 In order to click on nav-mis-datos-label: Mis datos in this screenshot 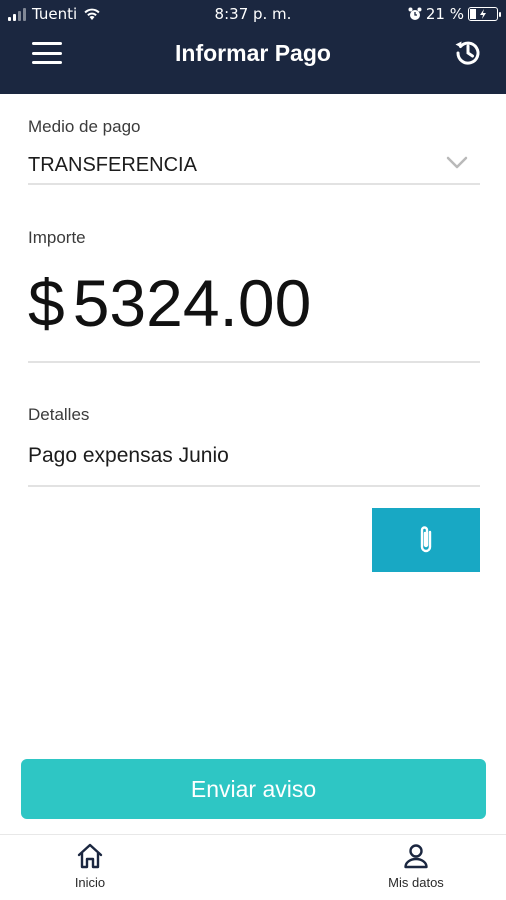, I will do `click(416, 882)`.